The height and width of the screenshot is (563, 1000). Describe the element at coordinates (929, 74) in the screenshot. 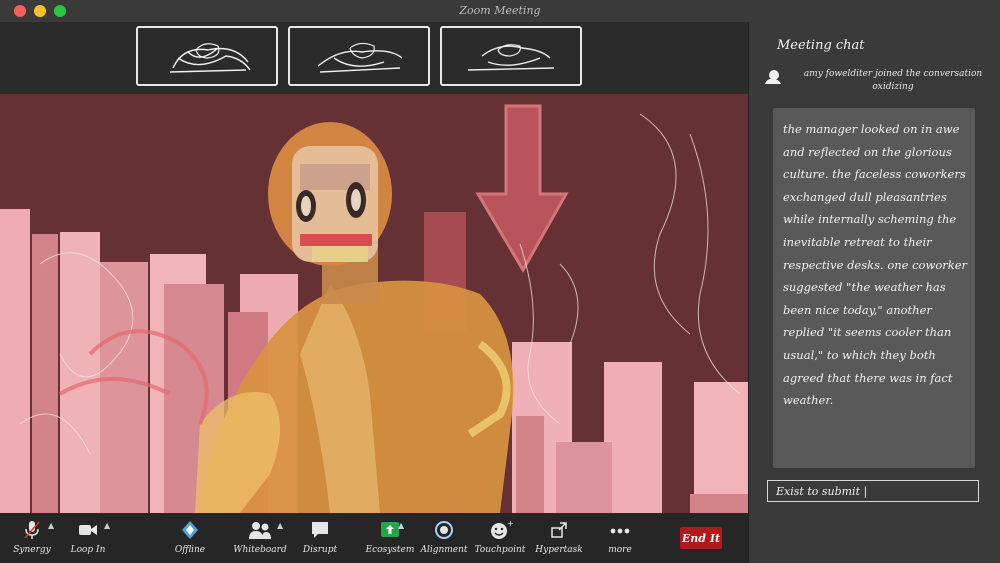

I see `join-action-text: joined the conversation` at that location.